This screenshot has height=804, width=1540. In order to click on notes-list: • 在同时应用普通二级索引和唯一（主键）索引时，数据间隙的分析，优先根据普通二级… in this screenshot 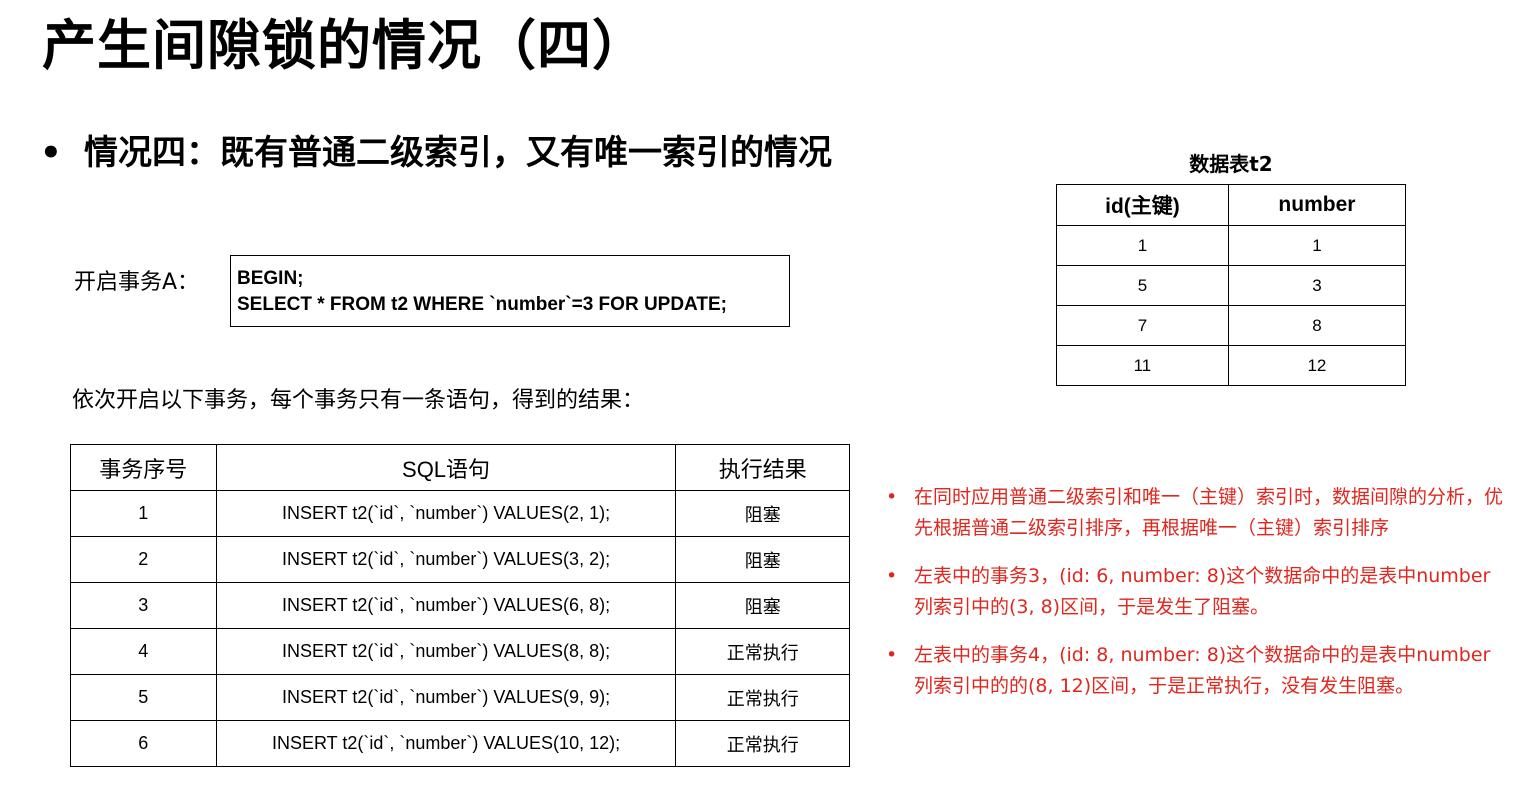, I will do `click(1196, 600)`.